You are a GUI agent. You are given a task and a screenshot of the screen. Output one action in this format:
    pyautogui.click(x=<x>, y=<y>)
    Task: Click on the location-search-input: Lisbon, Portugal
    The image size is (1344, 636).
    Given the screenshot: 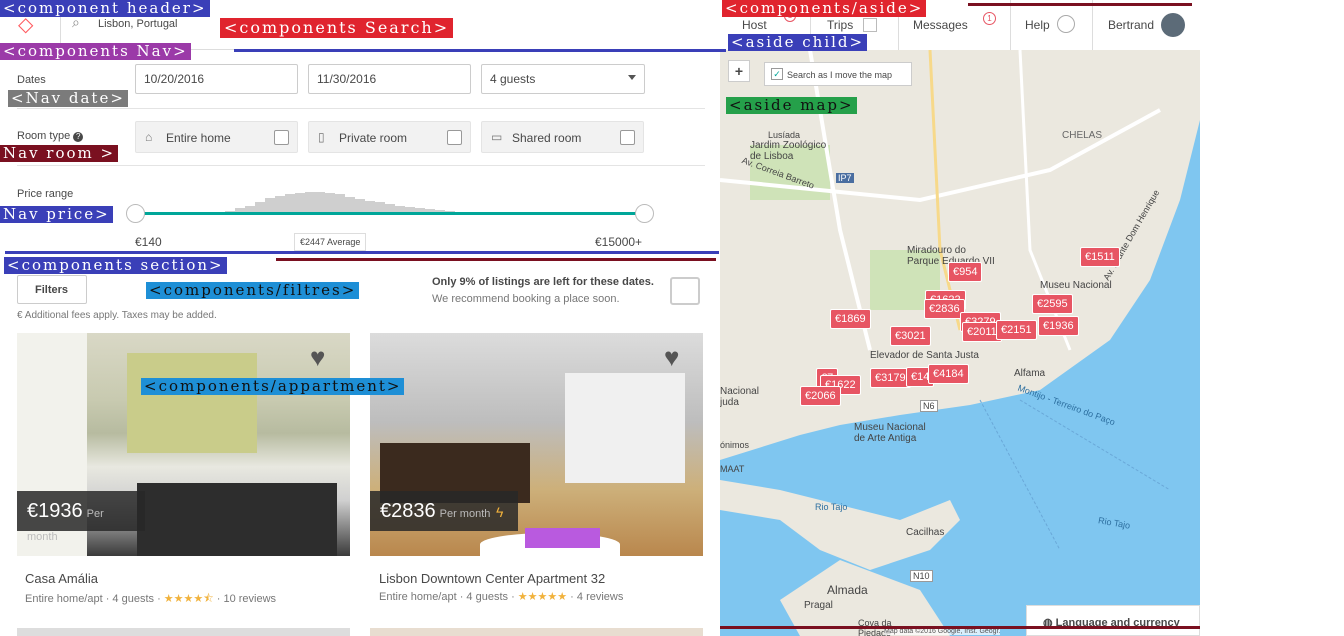 What is the action you would take?
    pyautogui.click(x=138, y=24)
    